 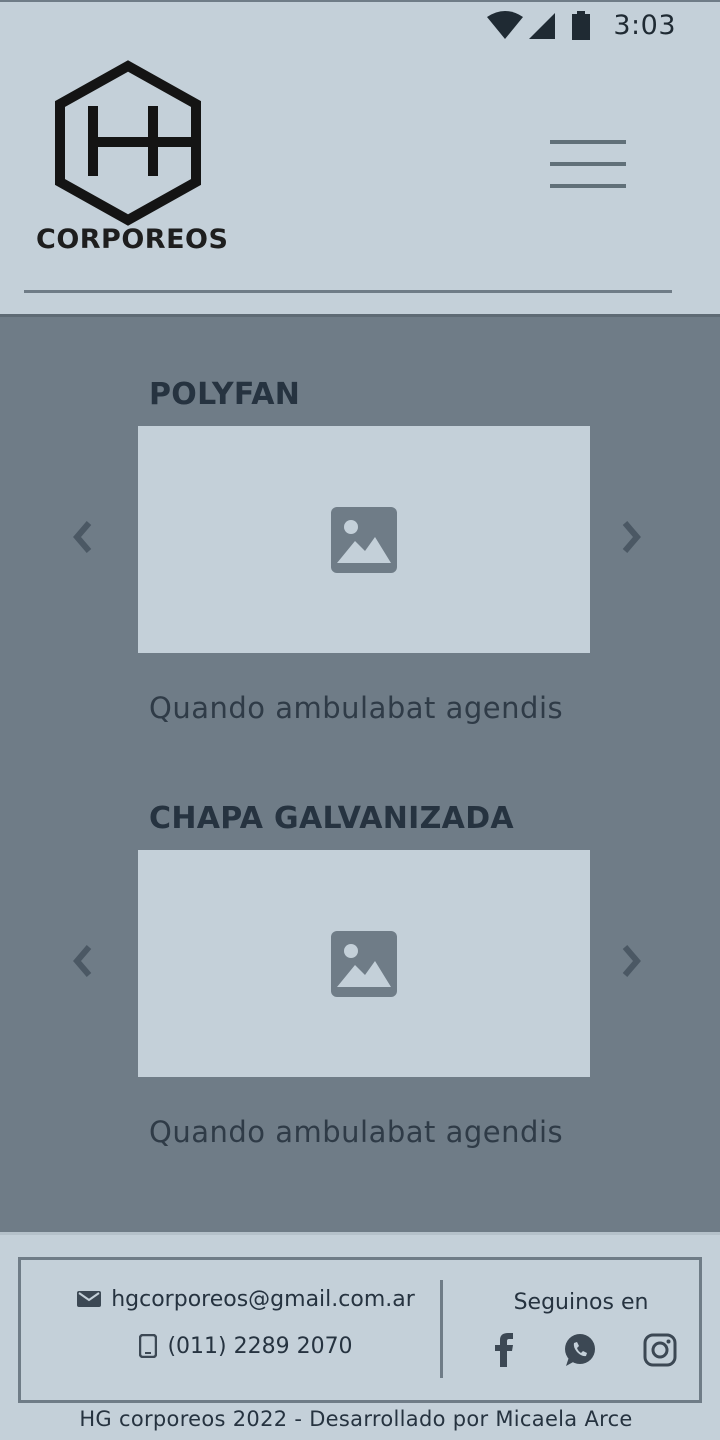 What do you see at coordinates (331, 818) in the screenshot?
I see `product-title: CHAPA GALVANIZADA` at bounding box center [331, 818].